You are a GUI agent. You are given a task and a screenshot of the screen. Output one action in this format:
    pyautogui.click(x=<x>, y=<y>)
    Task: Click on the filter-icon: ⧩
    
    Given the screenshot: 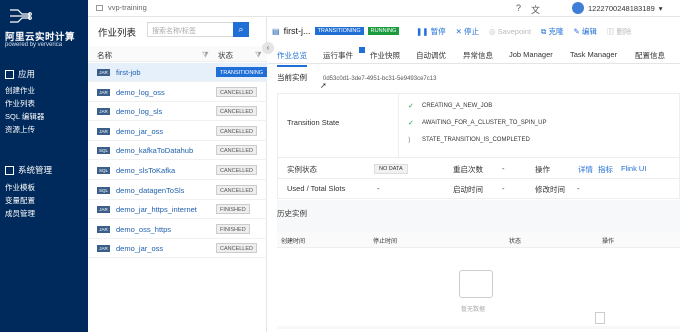 What is the action you would take?
    pyautogui.click(x=205, y=55)
    